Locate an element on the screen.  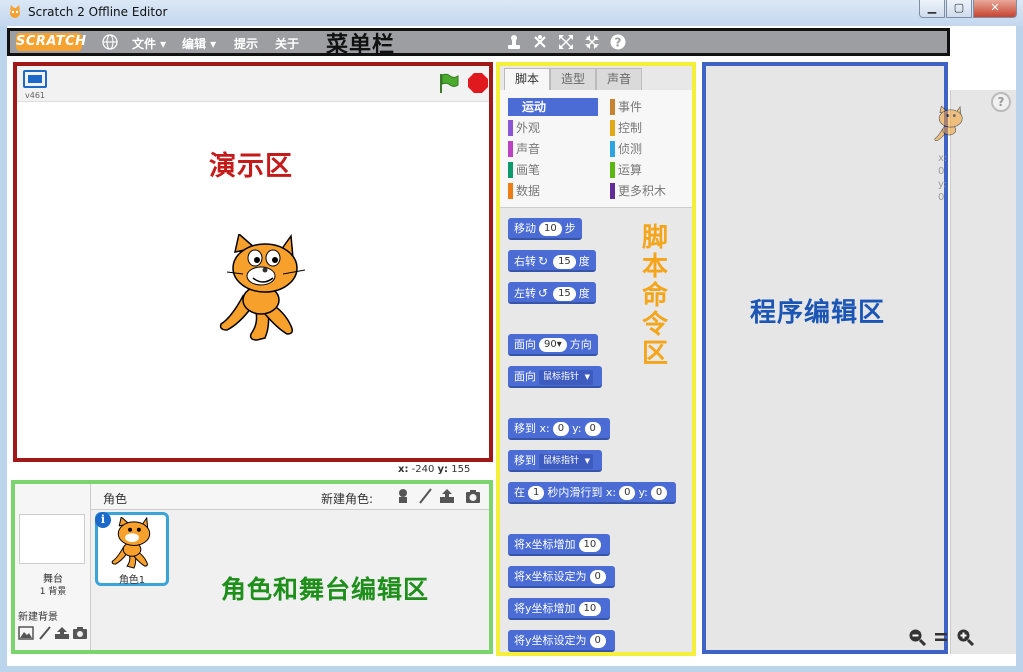
scratch-logo: SCRATCH is located at coordinates (51, 42).